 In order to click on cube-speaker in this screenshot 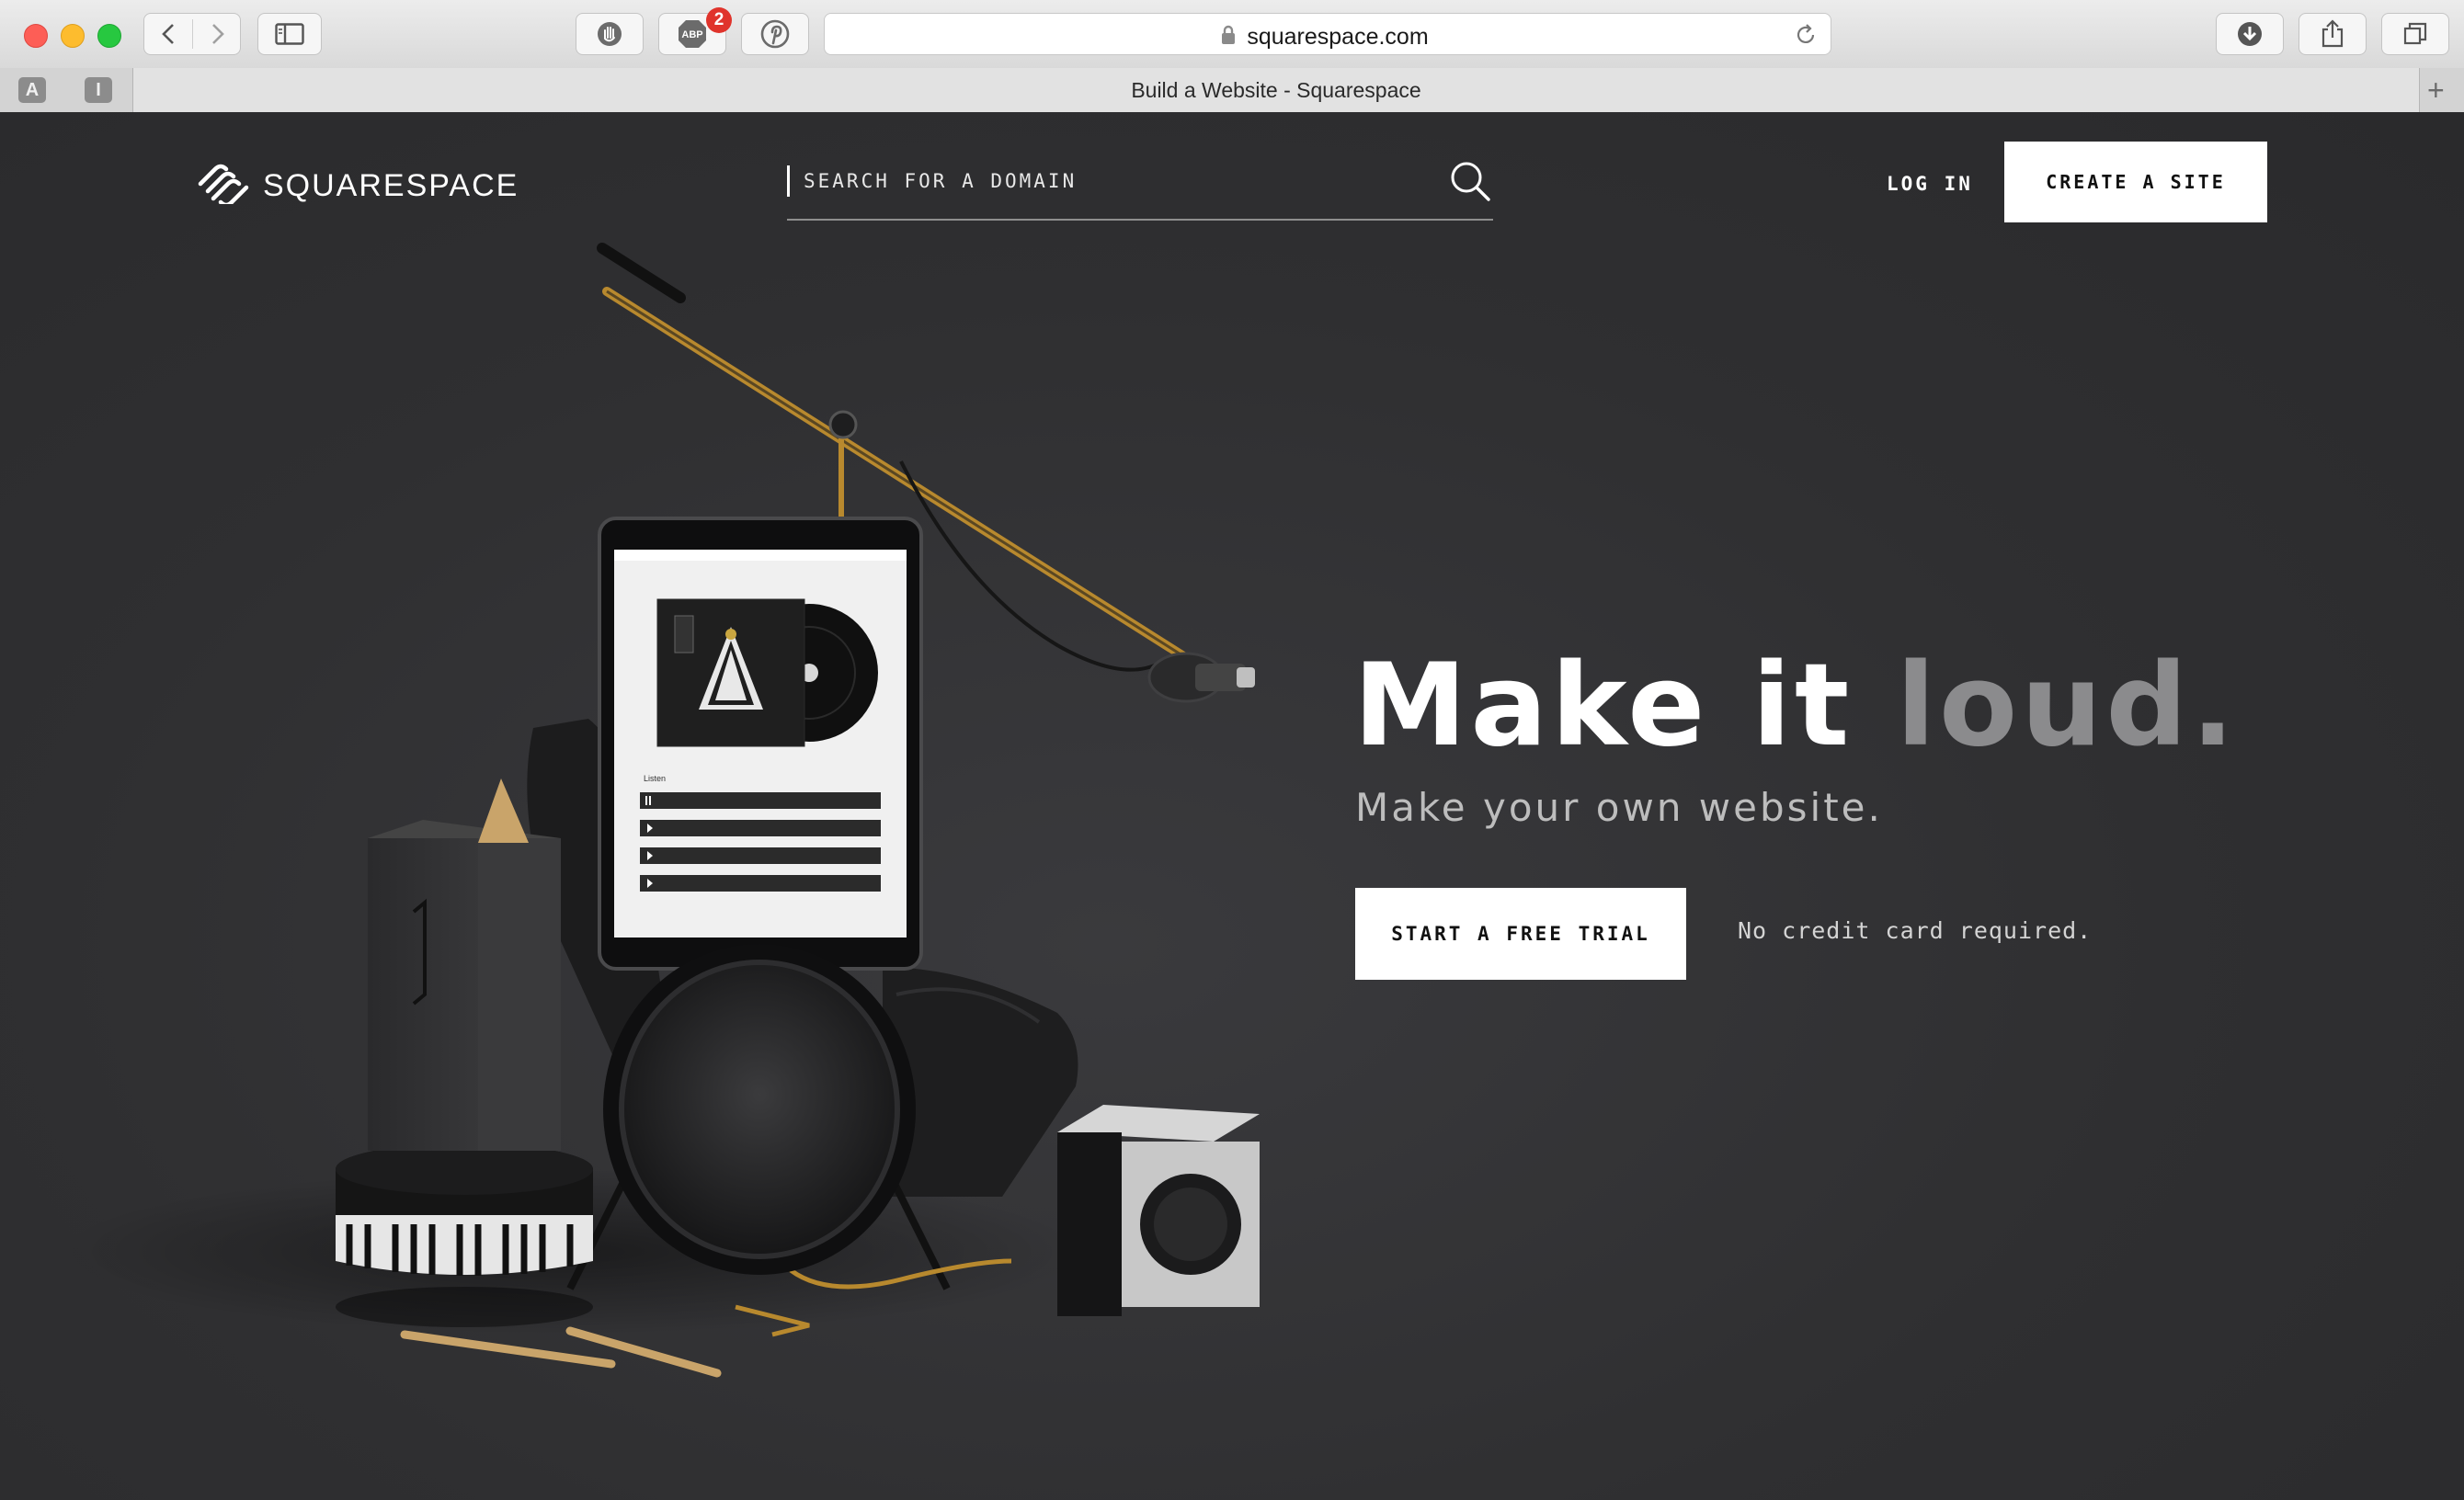, I will do `click(1158, 1210)`.